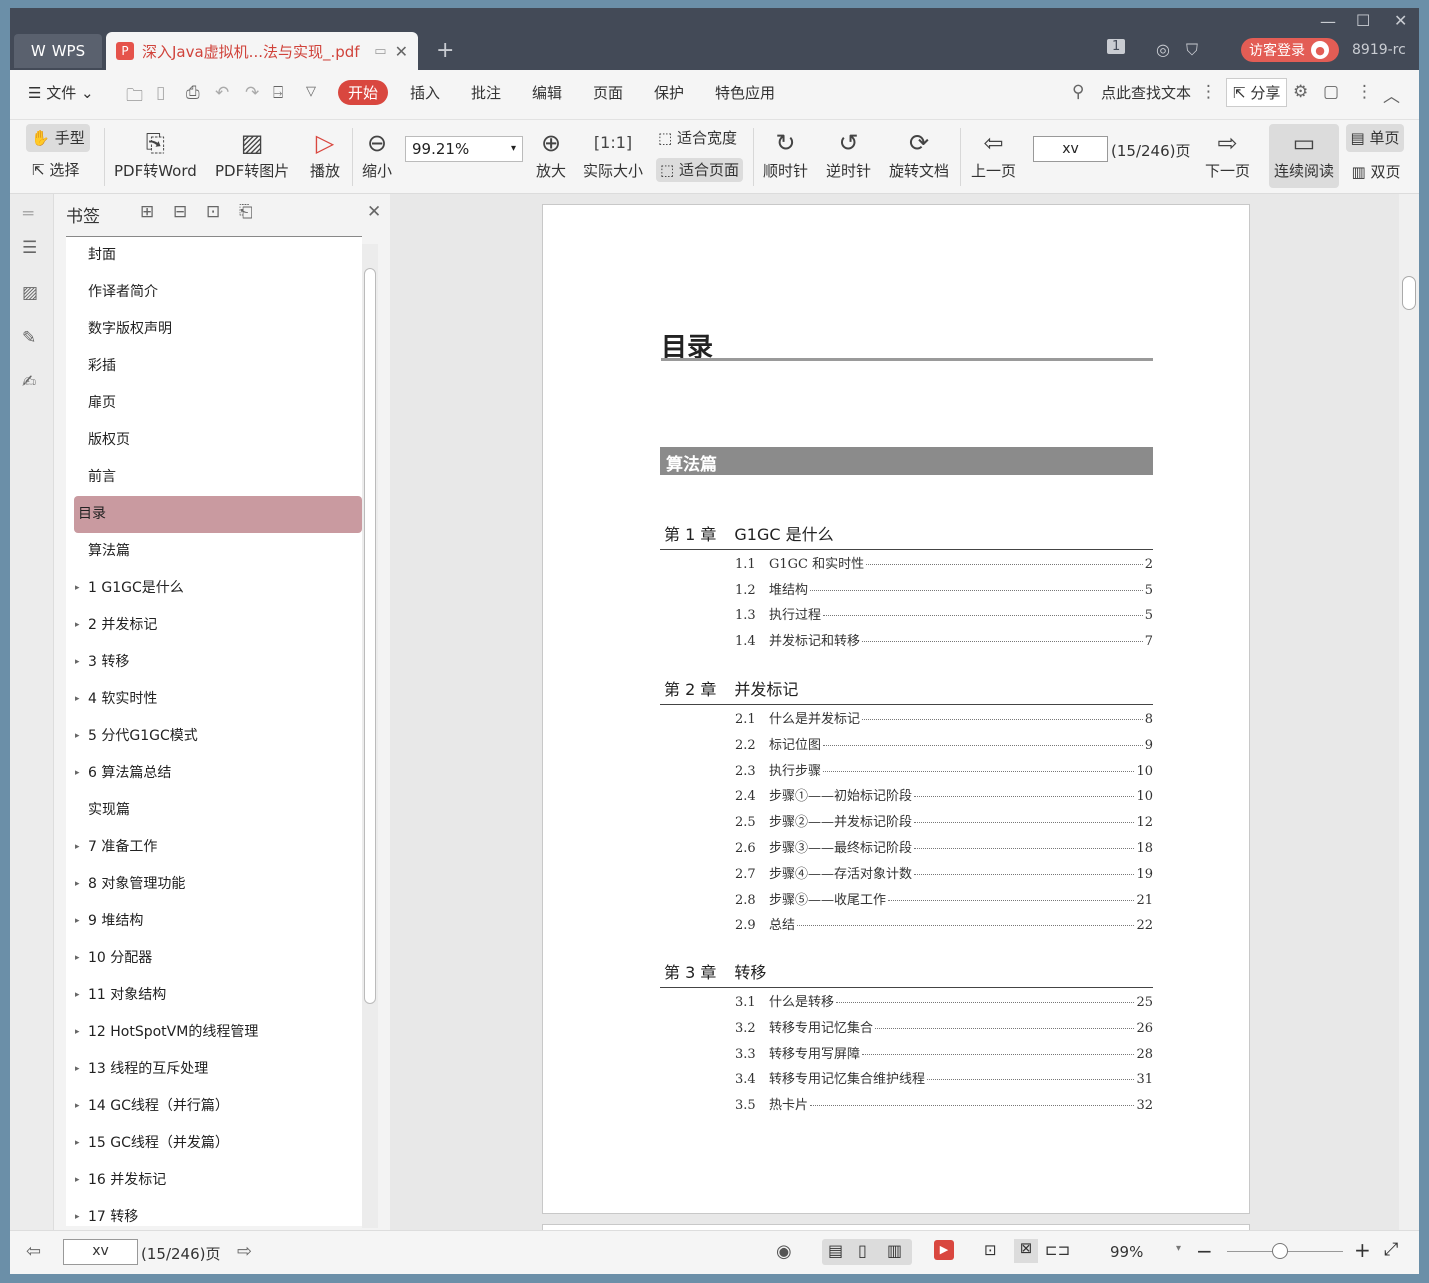 The width and height of the screenshot is (1429, 1283). Describe the element at coordinates (214, 699) in the screenshot. I see `bookmark-item: ▸ 4 软实时性` at that location.